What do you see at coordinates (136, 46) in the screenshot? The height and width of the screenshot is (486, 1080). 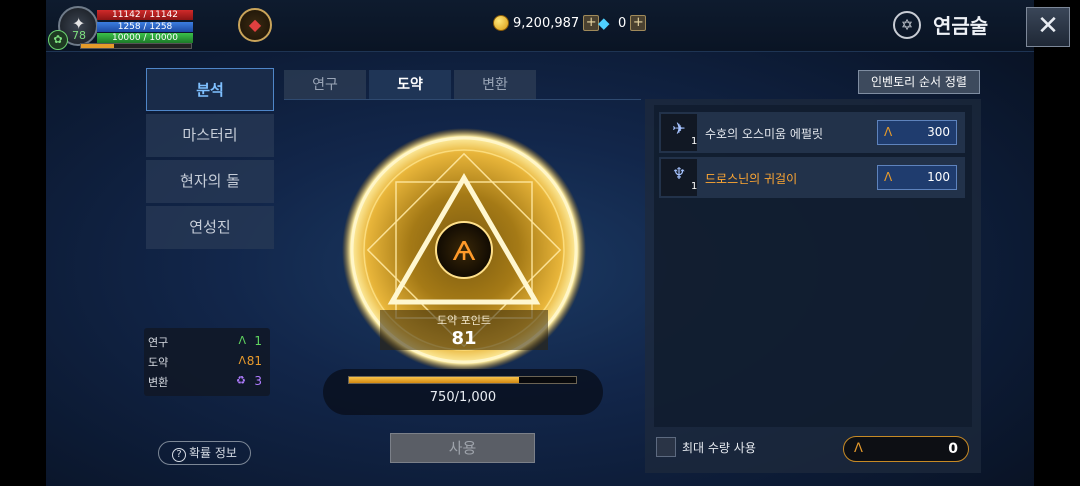 I see `exp-bar` at bounding box center [136, 46].